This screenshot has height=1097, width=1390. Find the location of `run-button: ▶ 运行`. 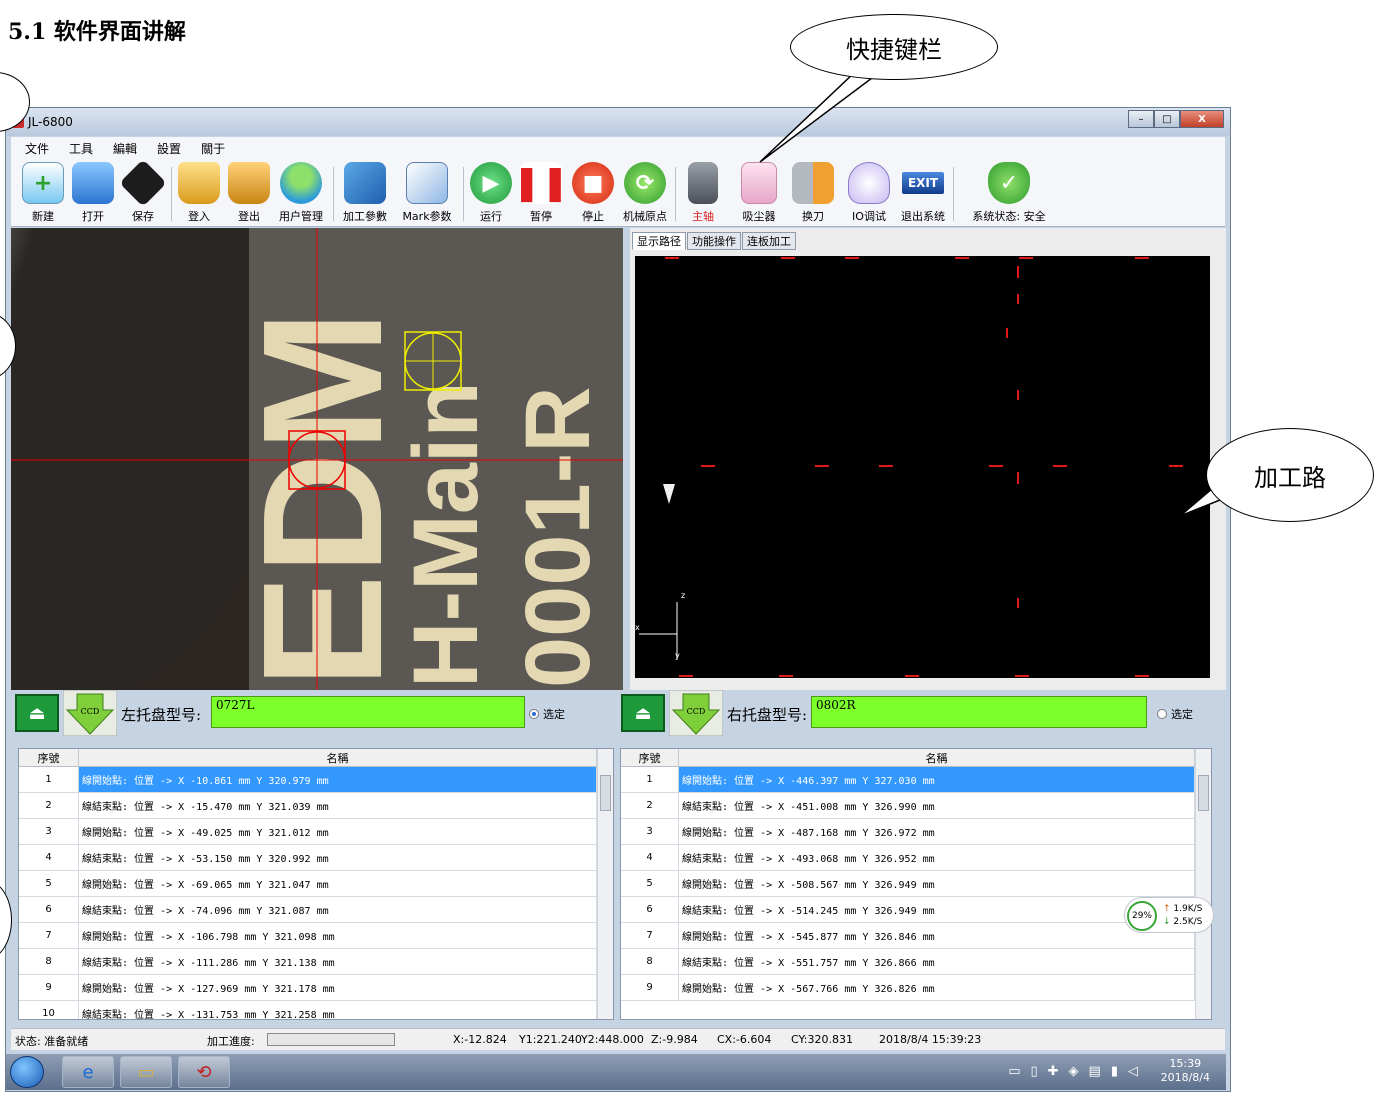

run-button: ▶ 运行 is located at coordinates (491, 193).